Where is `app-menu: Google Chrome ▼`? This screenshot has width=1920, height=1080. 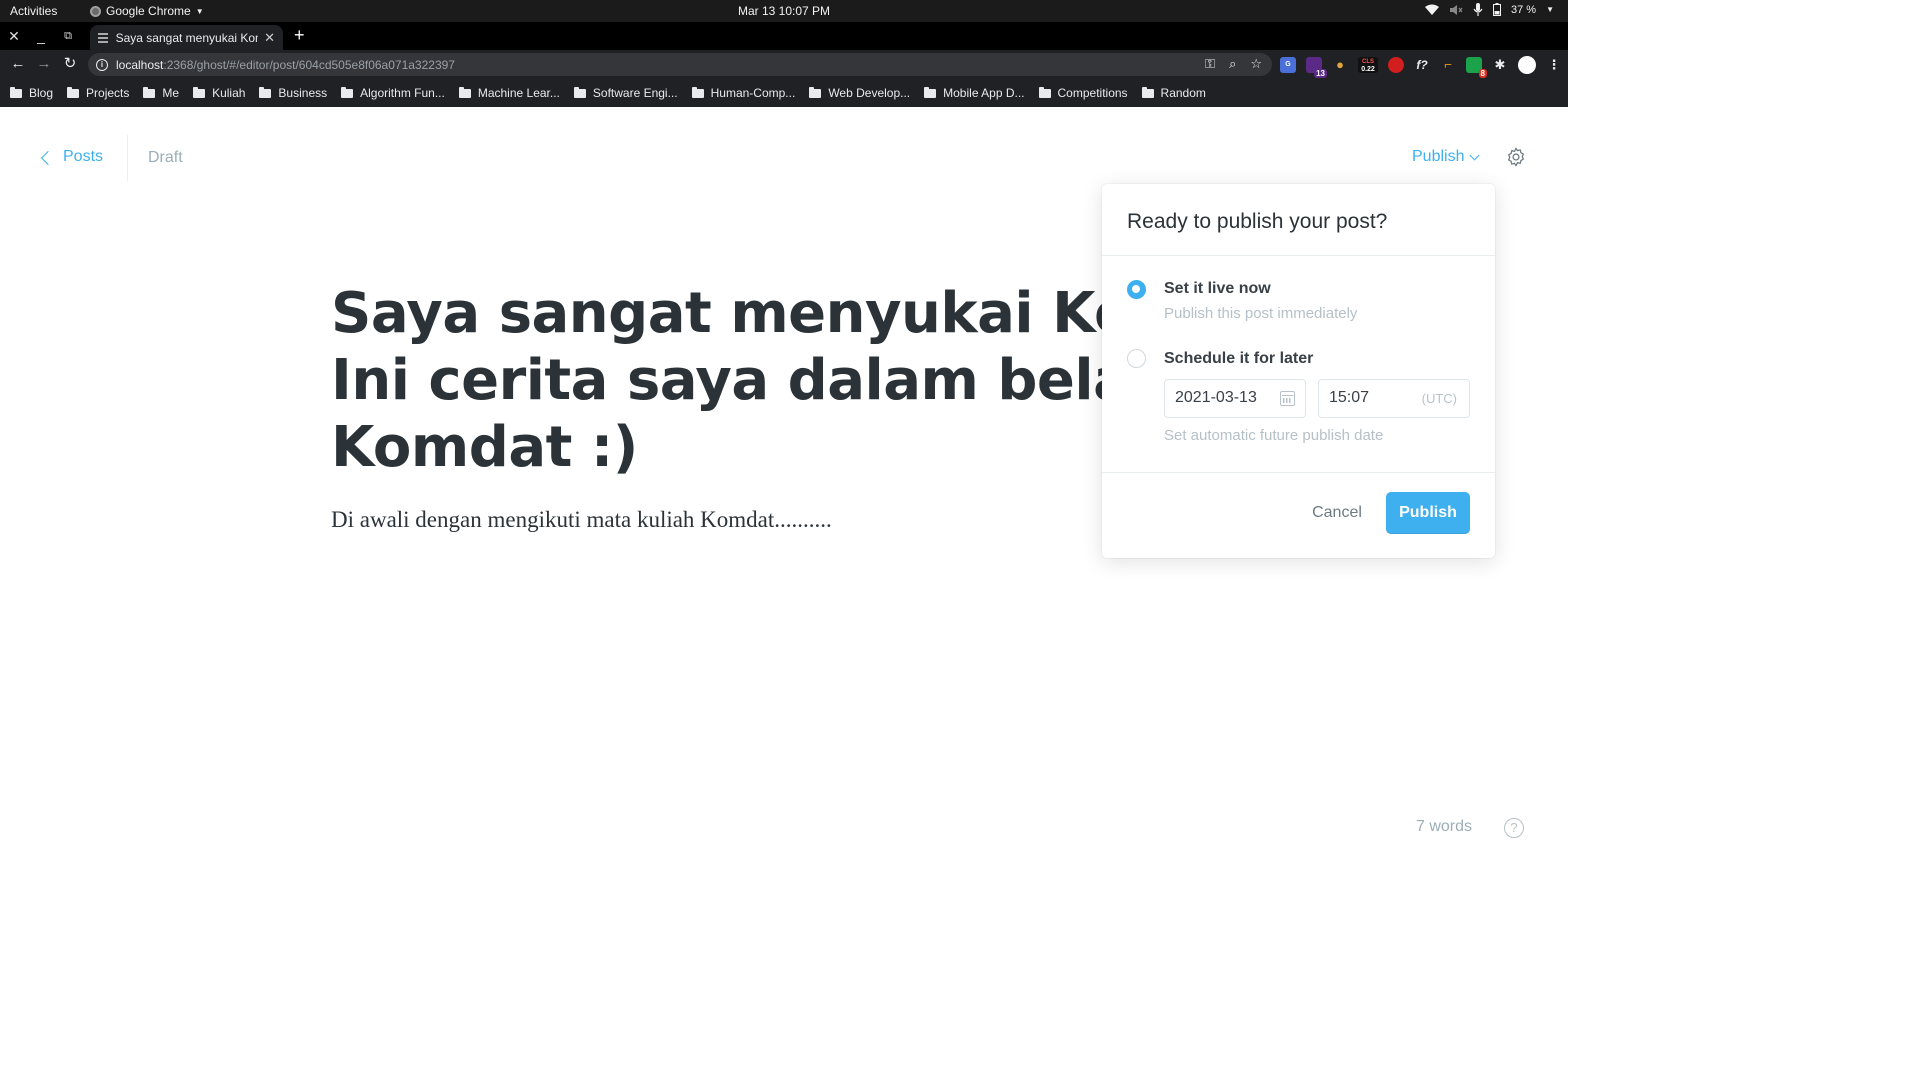 app-menu: Google Chrome ▼ is located at coordinates (147, 11).